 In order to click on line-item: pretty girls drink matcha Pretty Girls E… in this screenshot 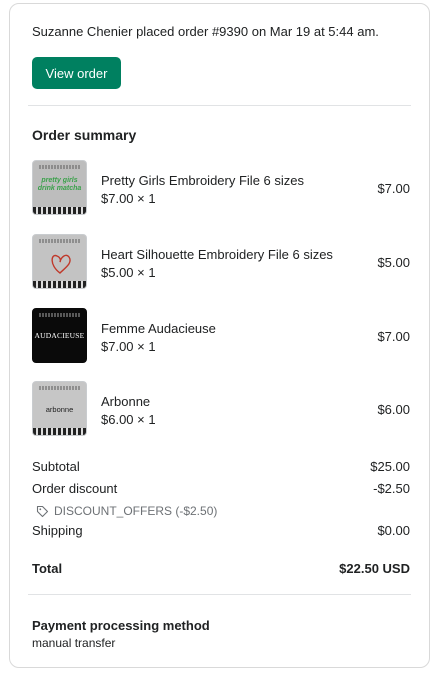, I will do `click(221, 188)`.